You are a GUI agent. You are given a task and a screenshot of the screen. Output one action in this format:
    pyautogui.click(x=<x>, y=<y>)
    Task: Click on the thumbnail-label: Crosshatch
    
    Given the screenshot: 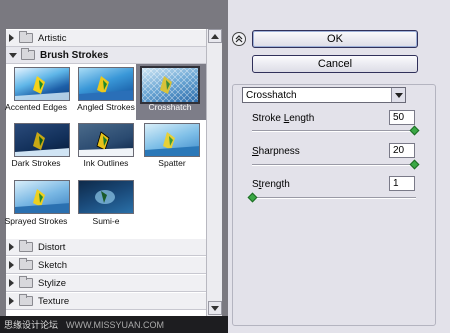 What is the action you would take?
    pyautogui.click(x=170, y=107)
    